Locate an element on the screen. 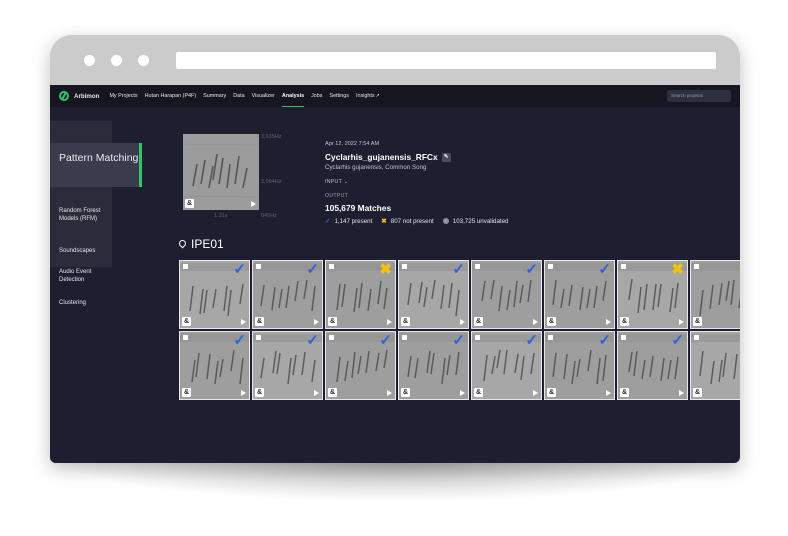 The image size is (788, 536). job-title: Cyclarhis_gujanensis_RFCx ✎ is located at coordinates (388, 157).